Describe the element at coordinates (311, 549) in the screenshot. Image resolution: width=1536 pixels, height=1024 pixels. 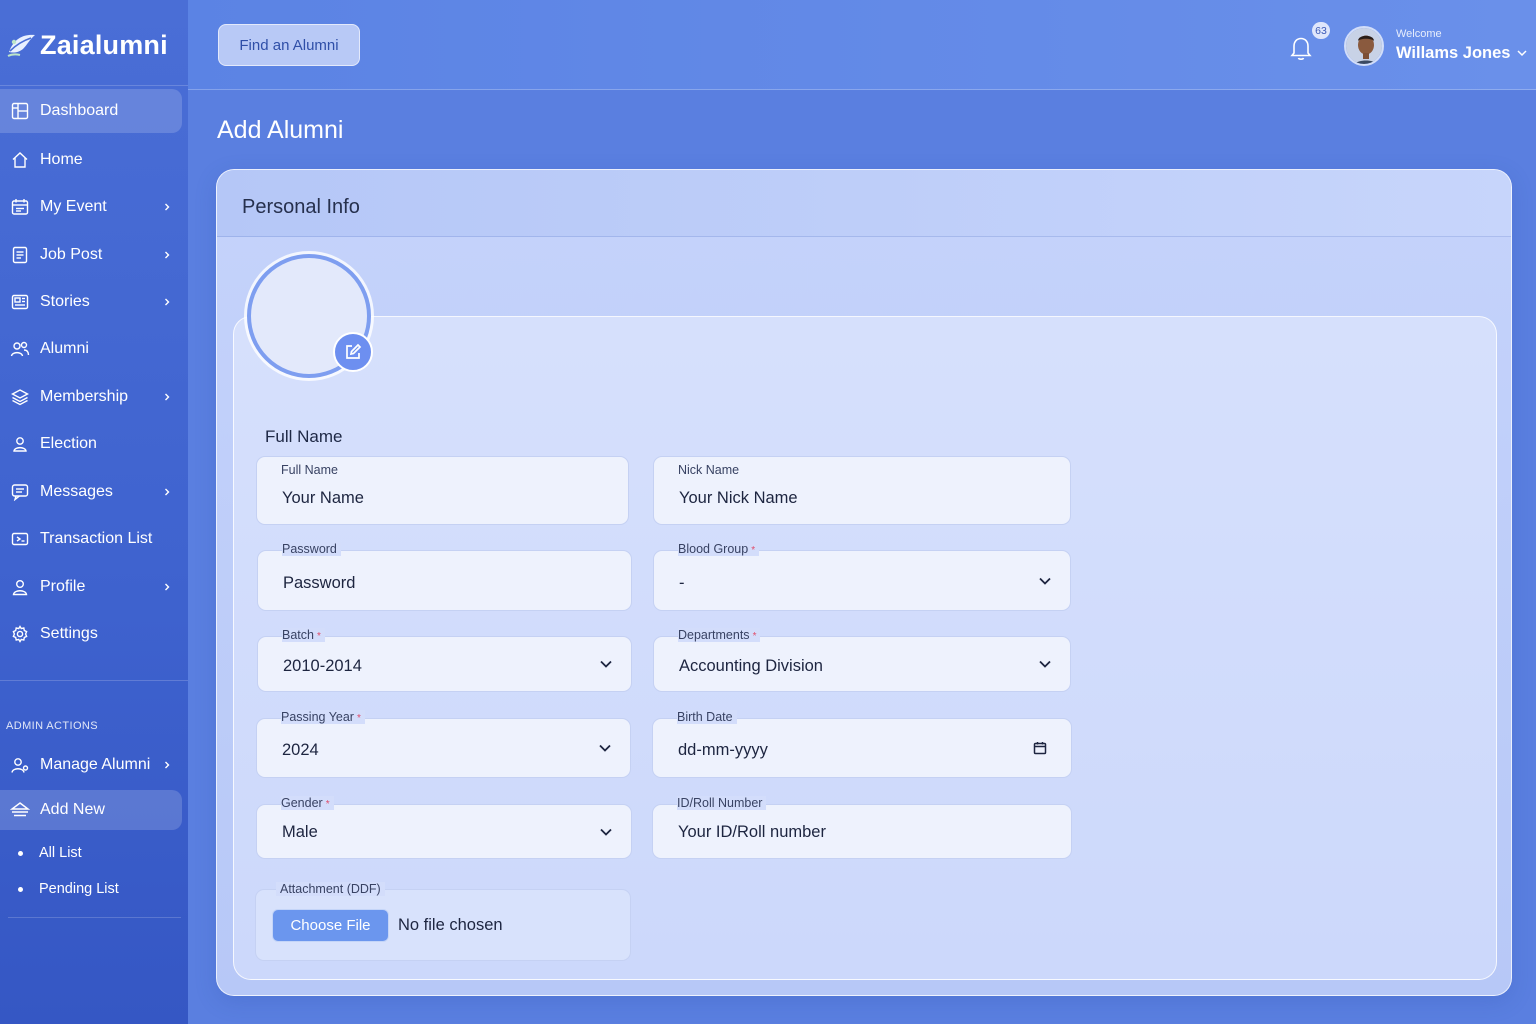
I see `password-label: Password` at that location.